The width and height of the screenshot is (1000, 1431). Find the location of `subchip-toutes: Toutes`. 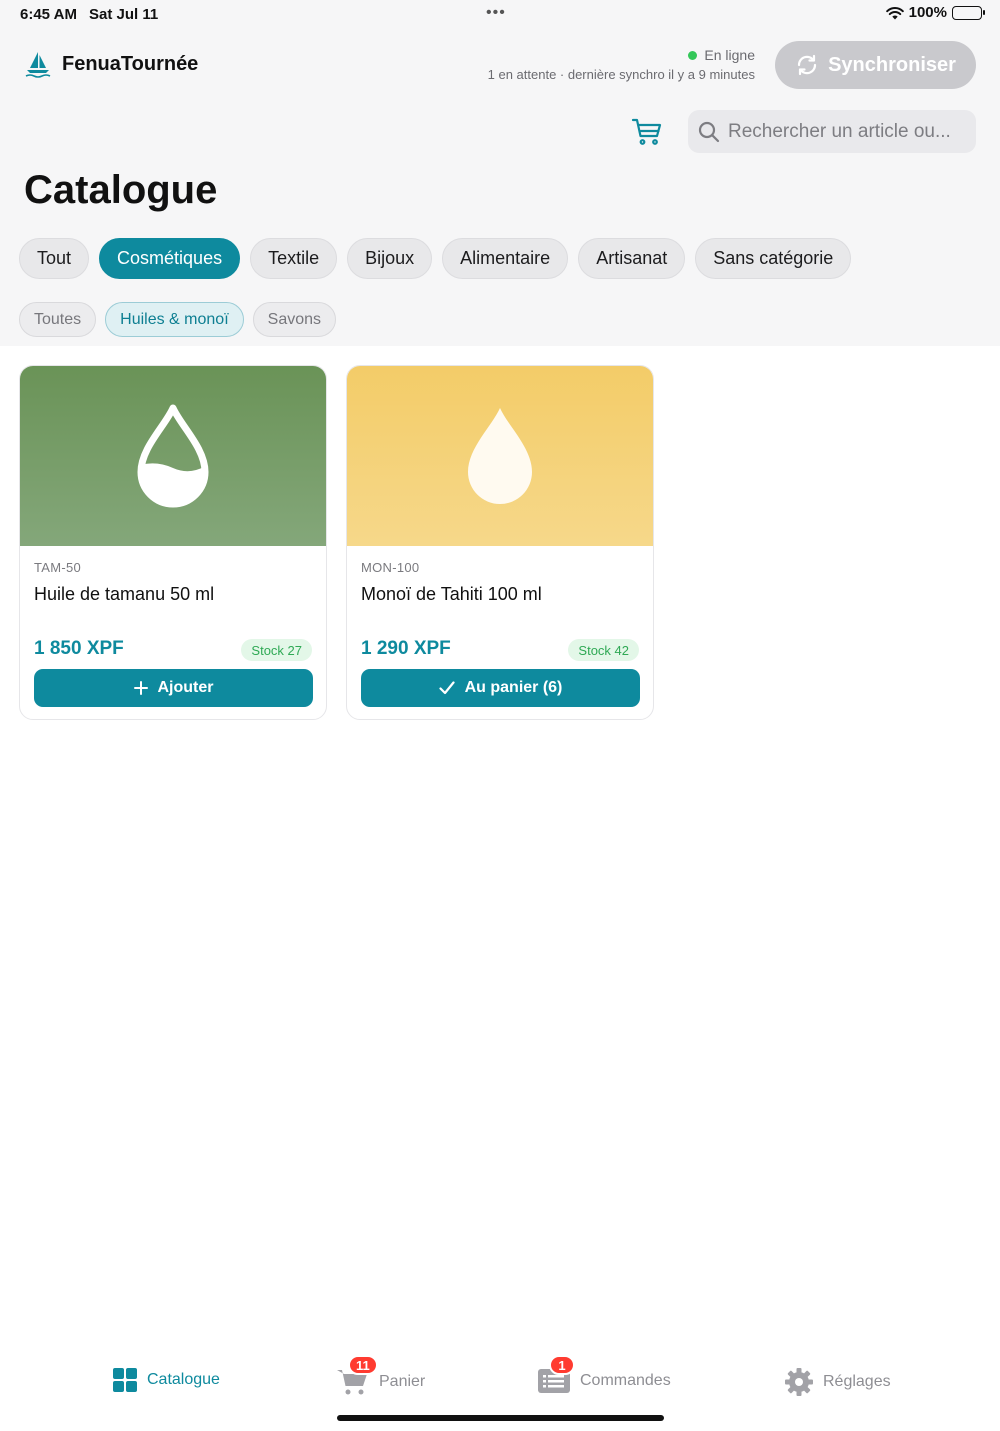

subchip-toutes: Toutes is located at coordinates (58, 319).